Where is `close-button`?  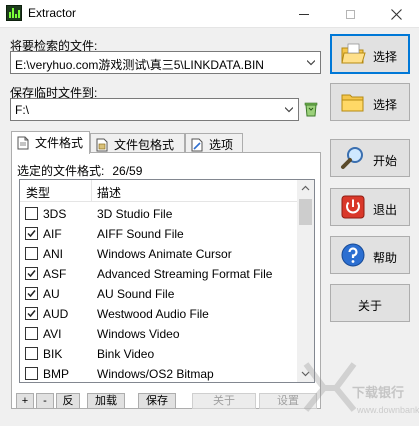 close-button is located at coordinates (396, 14).